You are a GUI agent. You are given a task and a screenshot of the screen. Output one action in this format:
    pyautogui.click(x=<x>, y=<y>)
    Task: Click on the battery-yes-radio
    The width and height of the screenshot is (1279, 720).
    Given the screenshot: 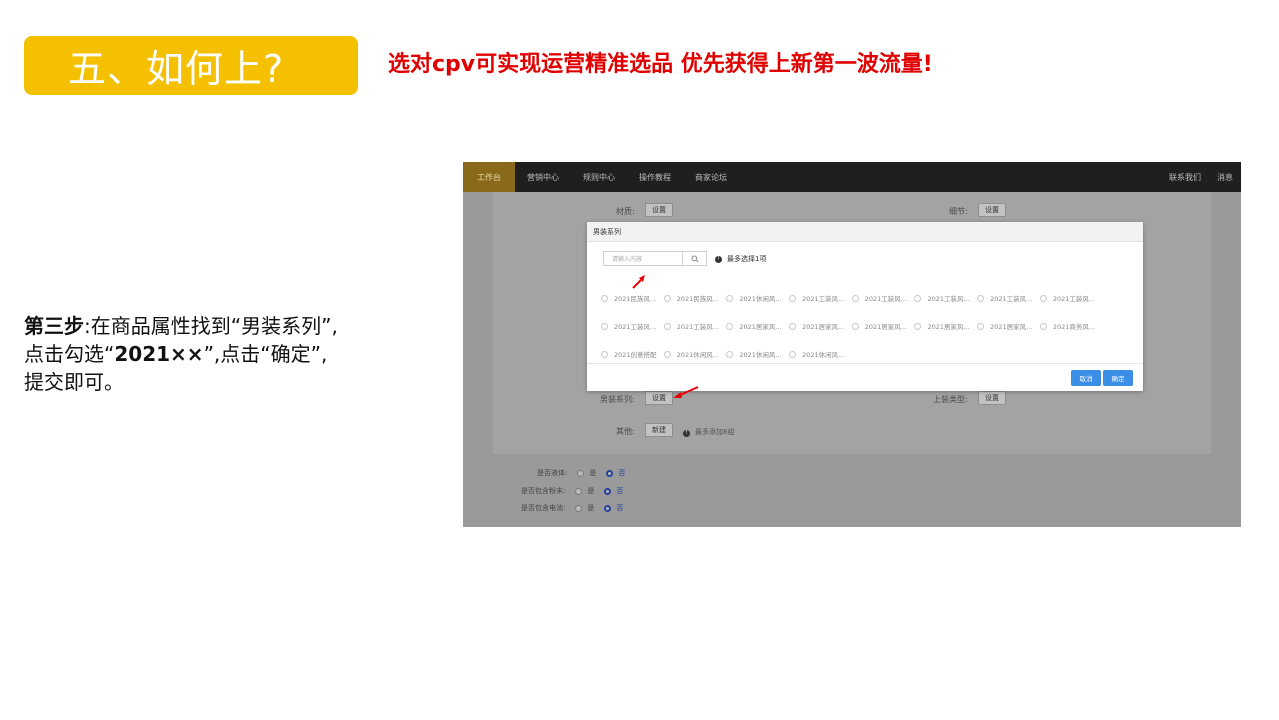 What is the action you would take?
    pyautogui.click(x=579, y=508)
    